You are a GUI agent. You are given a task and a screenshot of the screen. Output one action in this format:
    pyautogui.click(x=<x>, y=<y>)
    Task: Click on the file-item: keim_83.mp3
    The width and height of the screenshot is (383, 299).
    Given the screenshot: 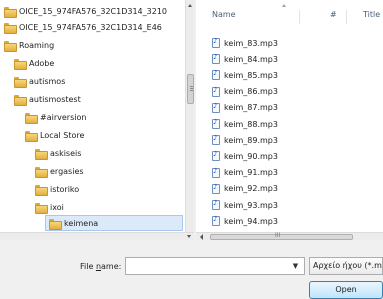 What is the action you would take?
    pyautogui.click(x=245, y=43)
    